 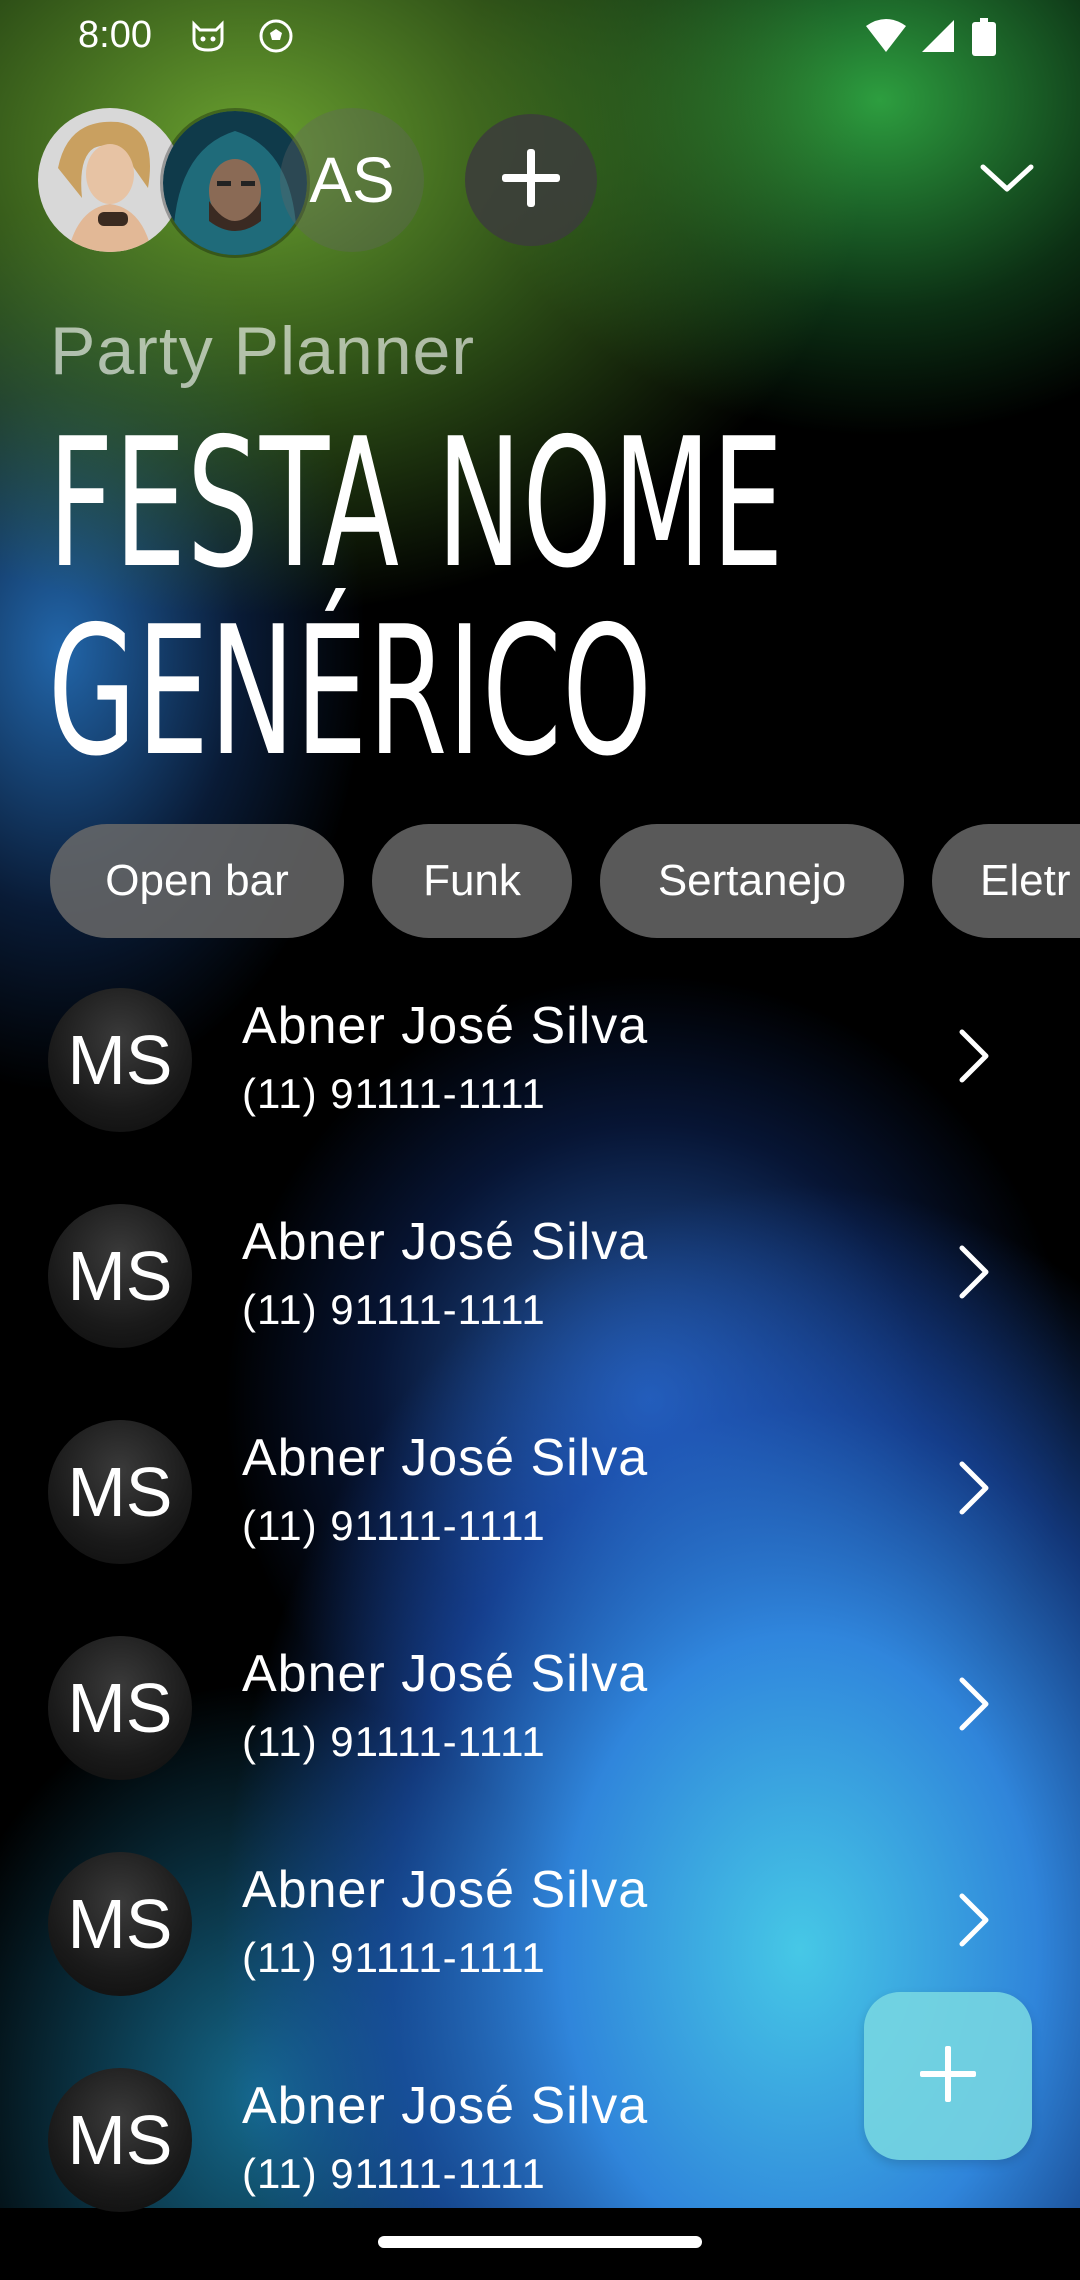 I want to click on collapse-button, so click(x=1007, y=180).